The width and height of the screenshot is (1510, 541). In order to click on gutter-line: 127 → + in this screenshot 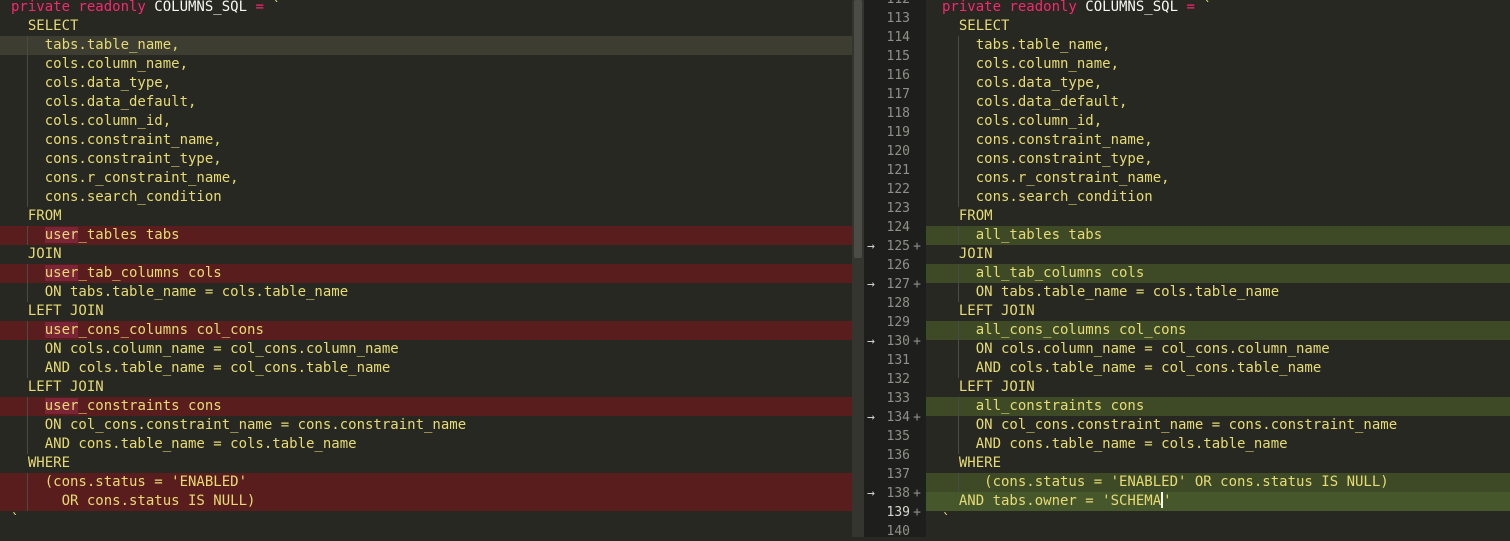, I will do `click(895, 284)`.